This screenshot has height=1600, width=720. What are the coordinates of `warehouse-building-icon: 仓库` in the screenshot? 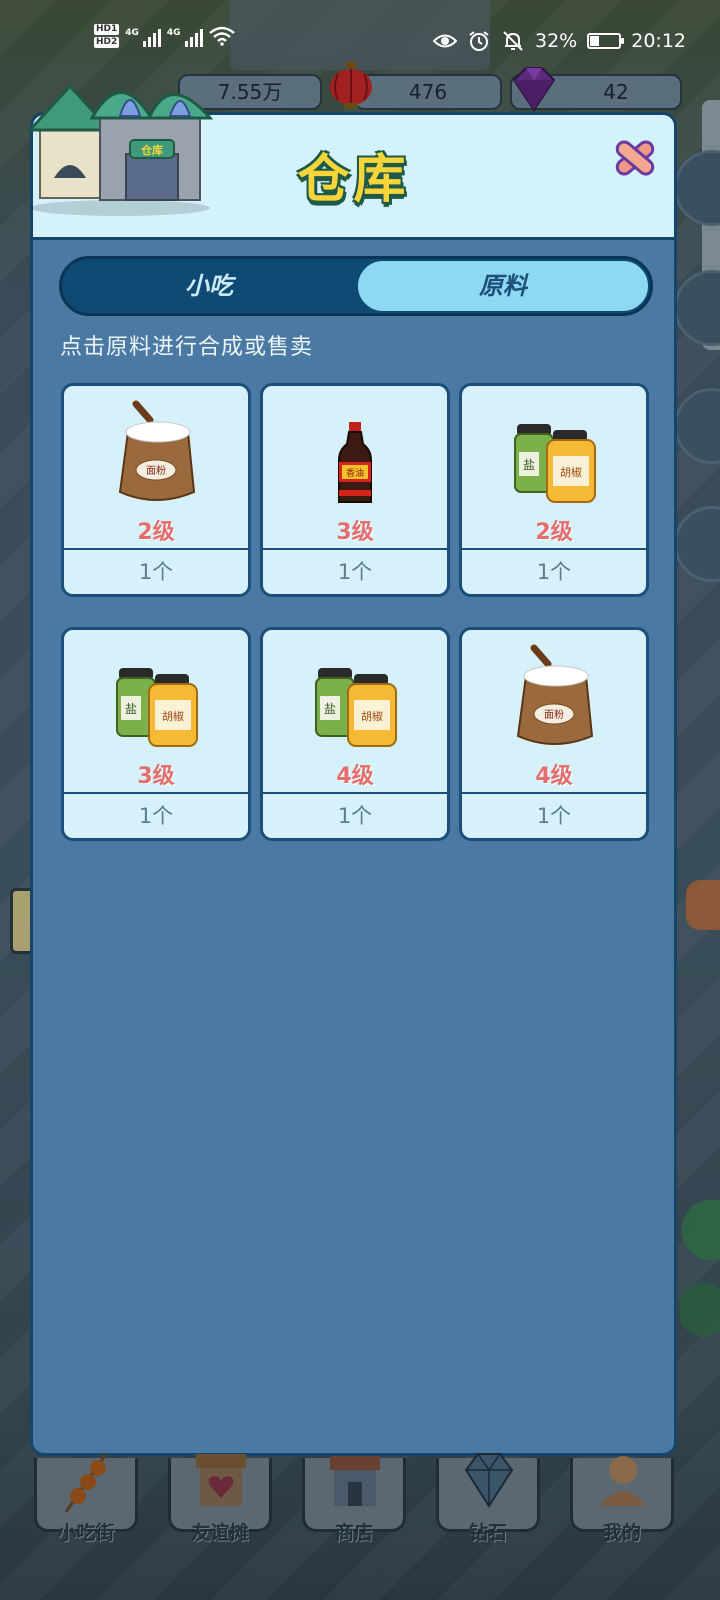 It's located at (120, 149).